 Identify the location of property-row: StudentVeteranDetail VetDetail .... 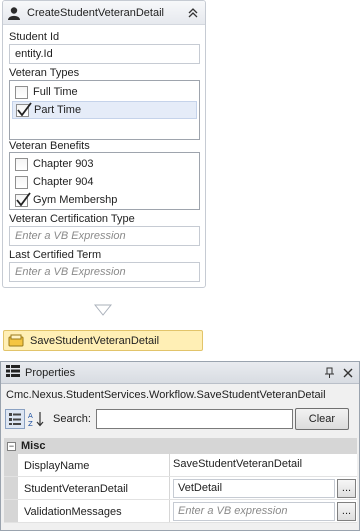
(180, 488).